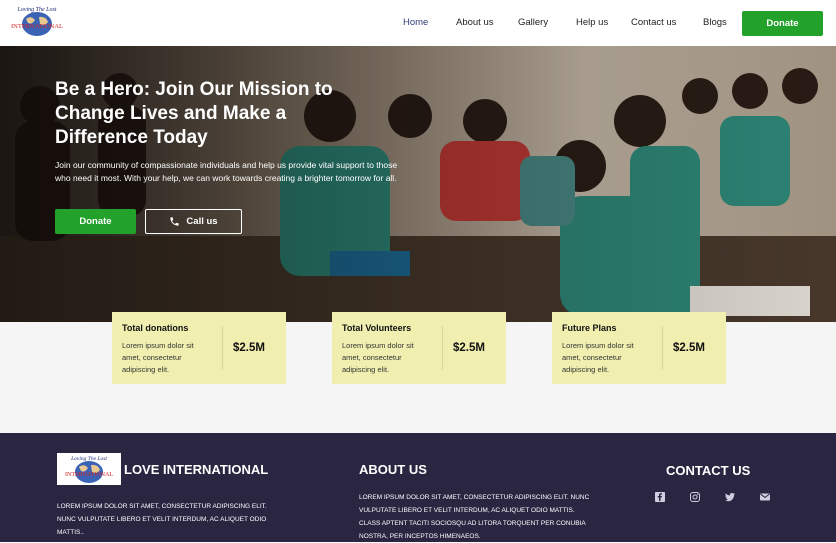 This screenshot has width=836, height=543. What do you see at coordinates (533, 22) in the screenshot?
I see `nav-gallery: Gallery` at bounding box center [533, 22].